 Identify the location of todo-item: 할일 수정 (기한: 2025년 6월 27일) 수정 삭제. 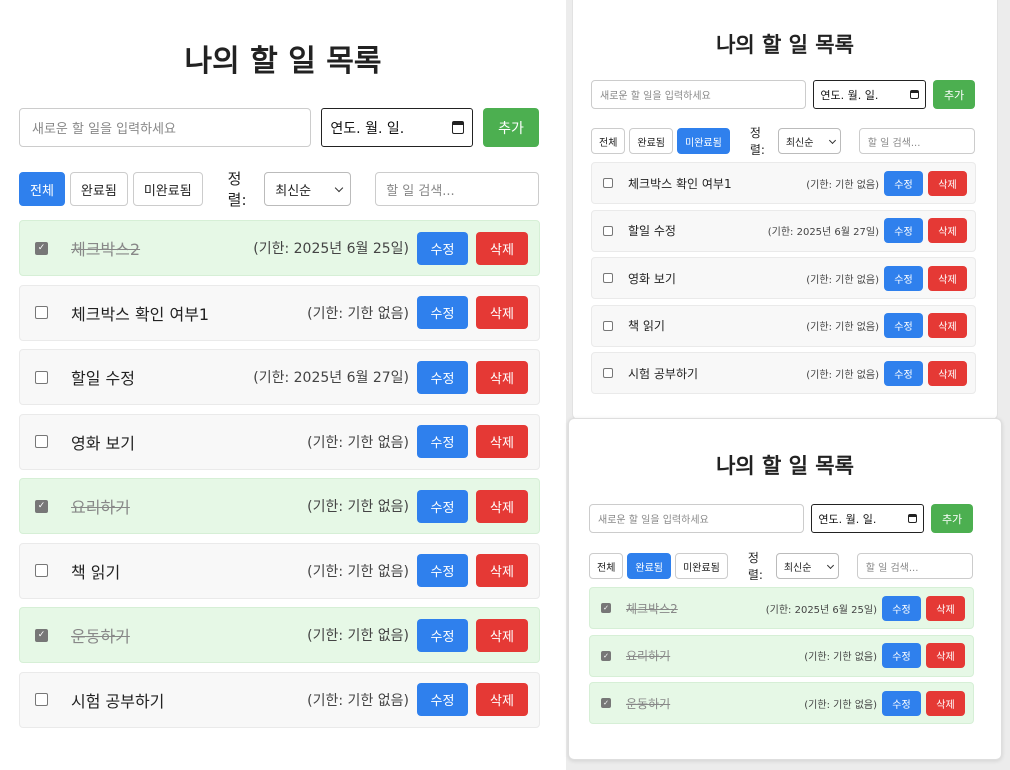
(783, 230).